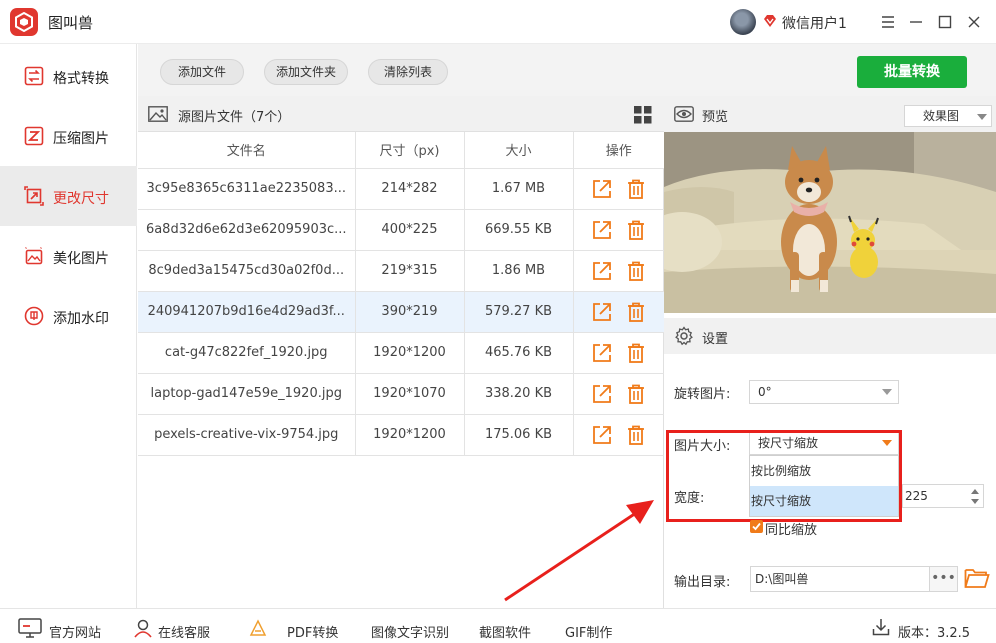 The height and width of the screenshot is (643, 996). What do you see at coordinates (784, 476) in the screenshot?
I see `annotation-highlight-box` at bounding box center [784, 476].